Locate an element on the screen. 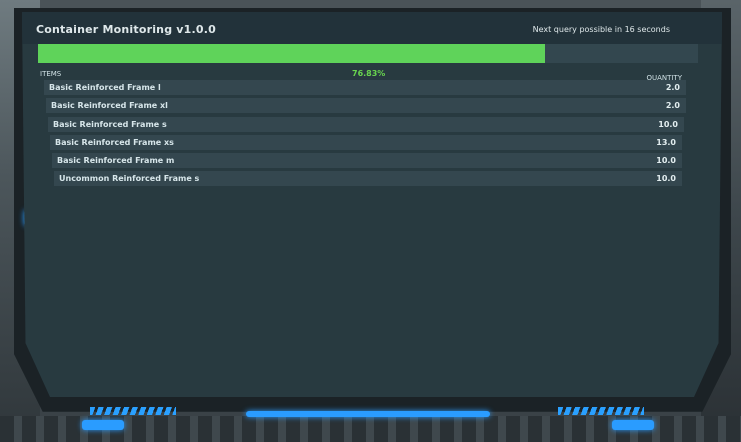 The height and width of the screenshot is (442, 741). bottom-right-stripes is located at coordinates (601, 411).